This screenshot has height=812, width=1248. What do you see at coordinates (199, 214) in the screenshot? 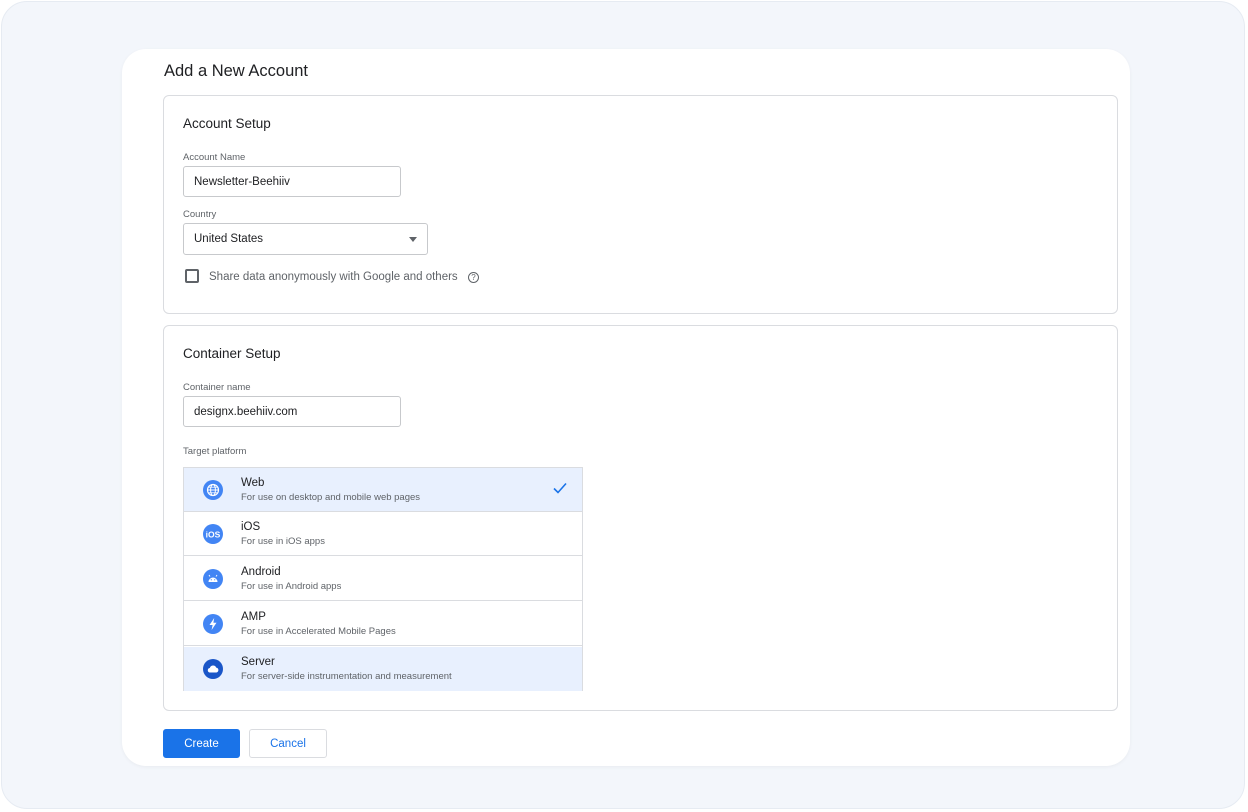
I see `country-label: Country` at bounding box center [199, 214].